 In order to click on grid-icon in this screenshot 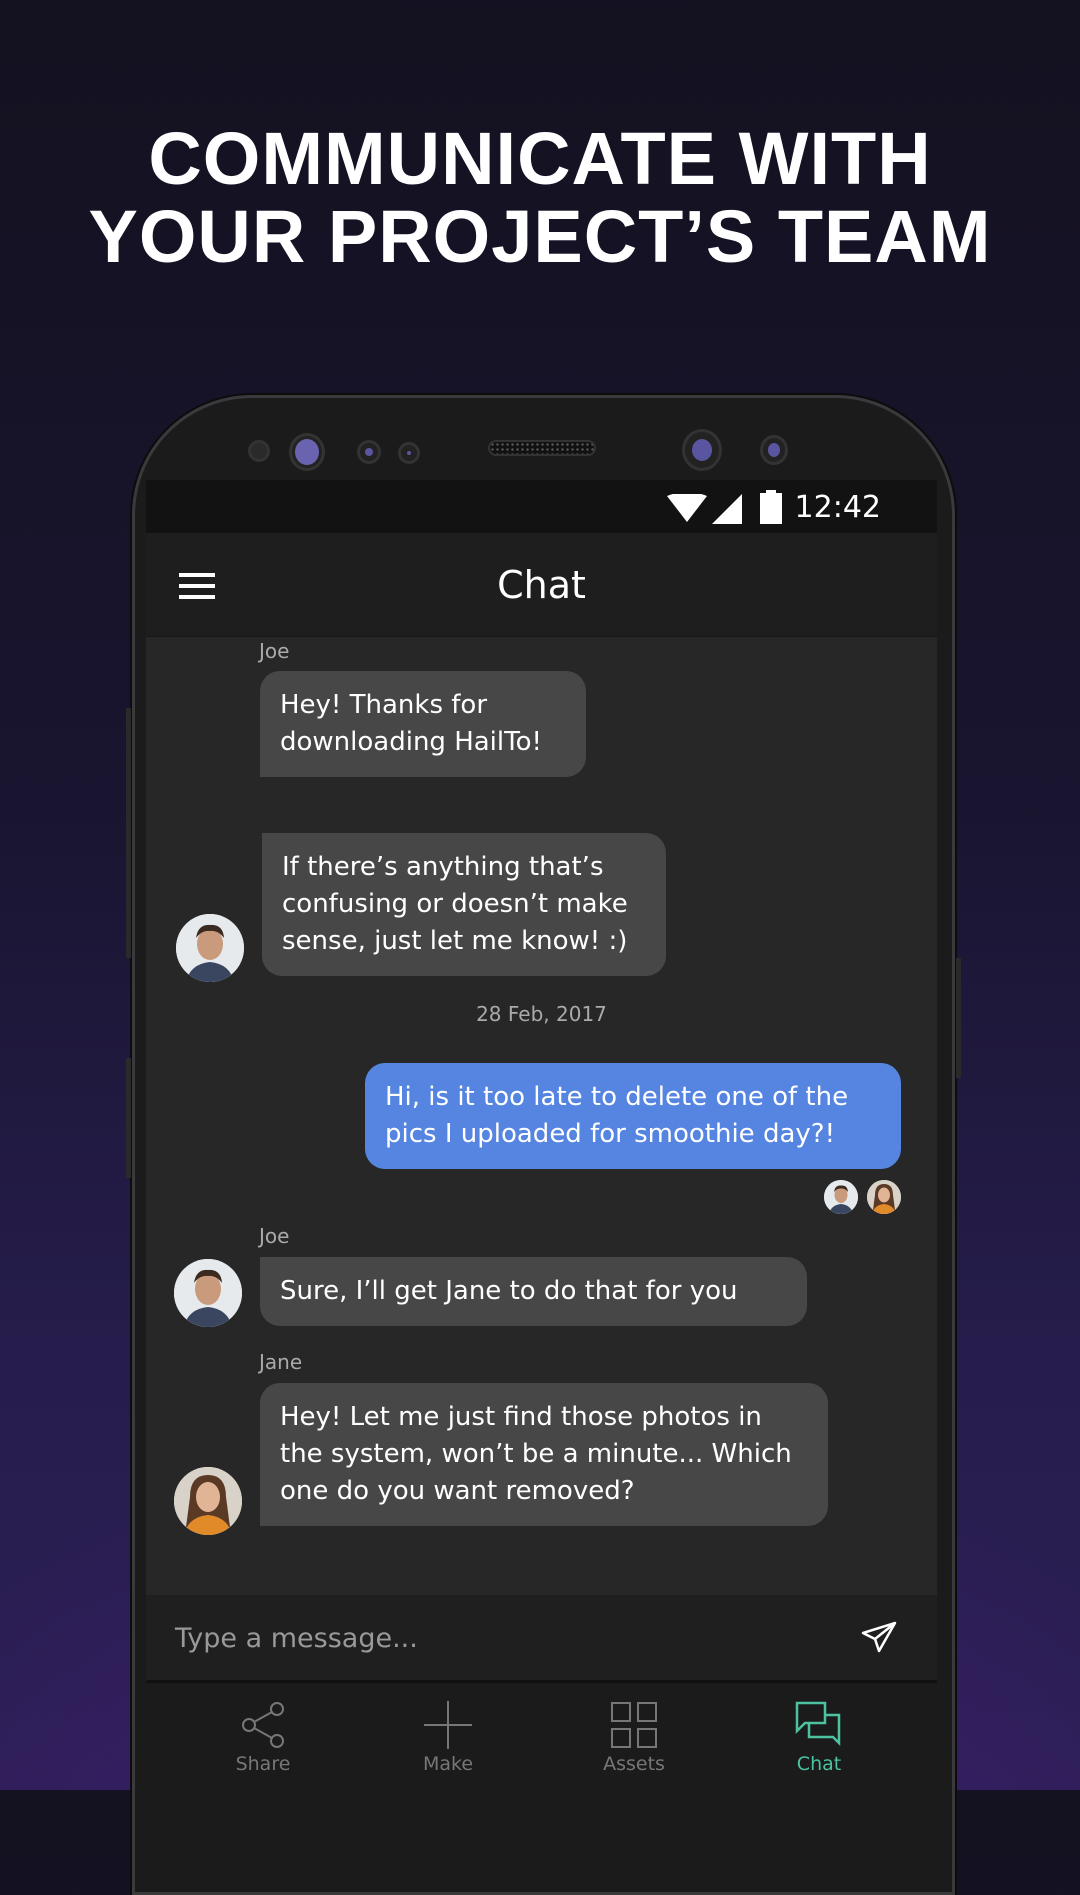, I will do `click(634, 1725)`.